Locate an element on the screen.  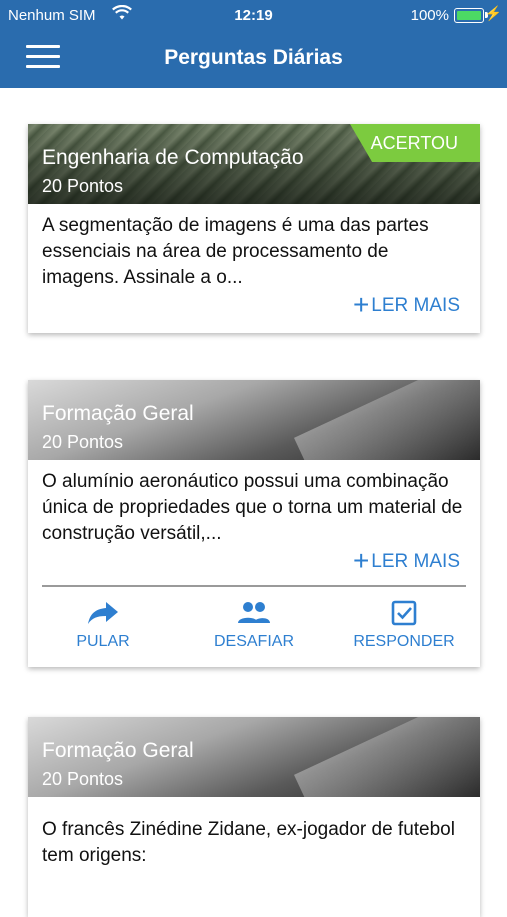
challenge-button: DESAFIAR is located at coordinates (254, 627).